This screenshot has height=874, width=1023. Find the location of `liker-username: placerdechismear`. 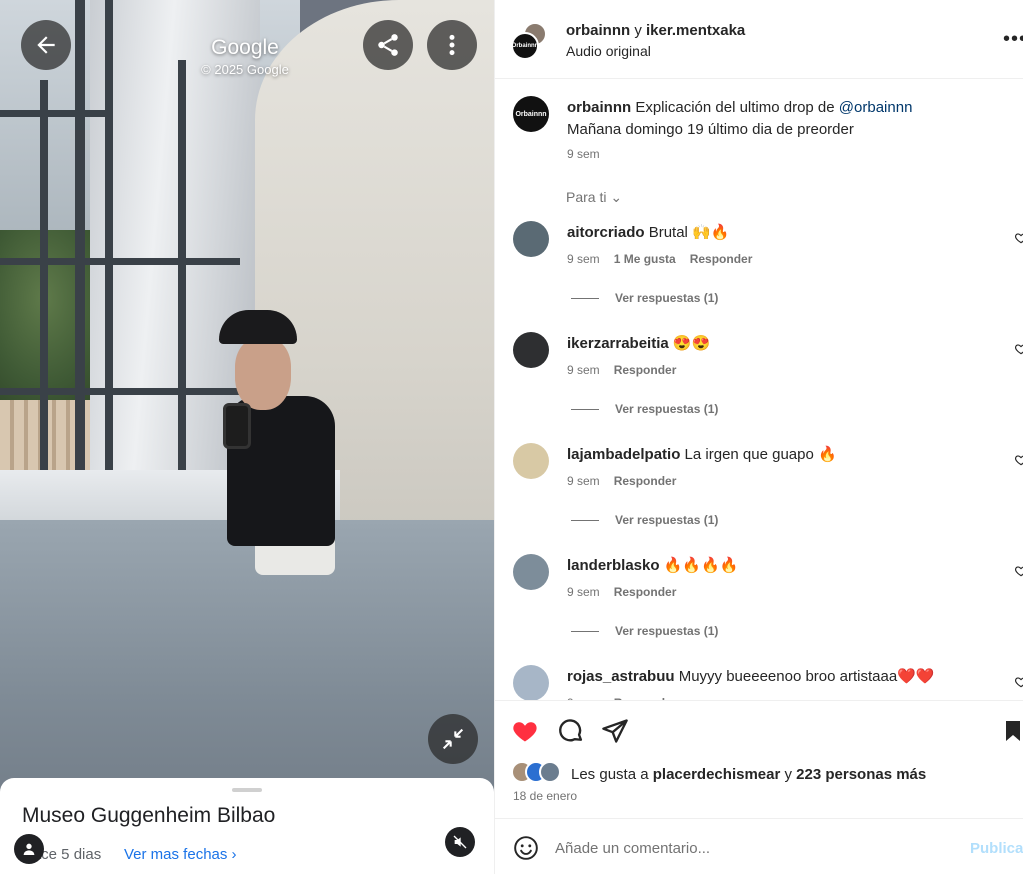

liker-username: placerdechismear is located at coordinates (717, 774).